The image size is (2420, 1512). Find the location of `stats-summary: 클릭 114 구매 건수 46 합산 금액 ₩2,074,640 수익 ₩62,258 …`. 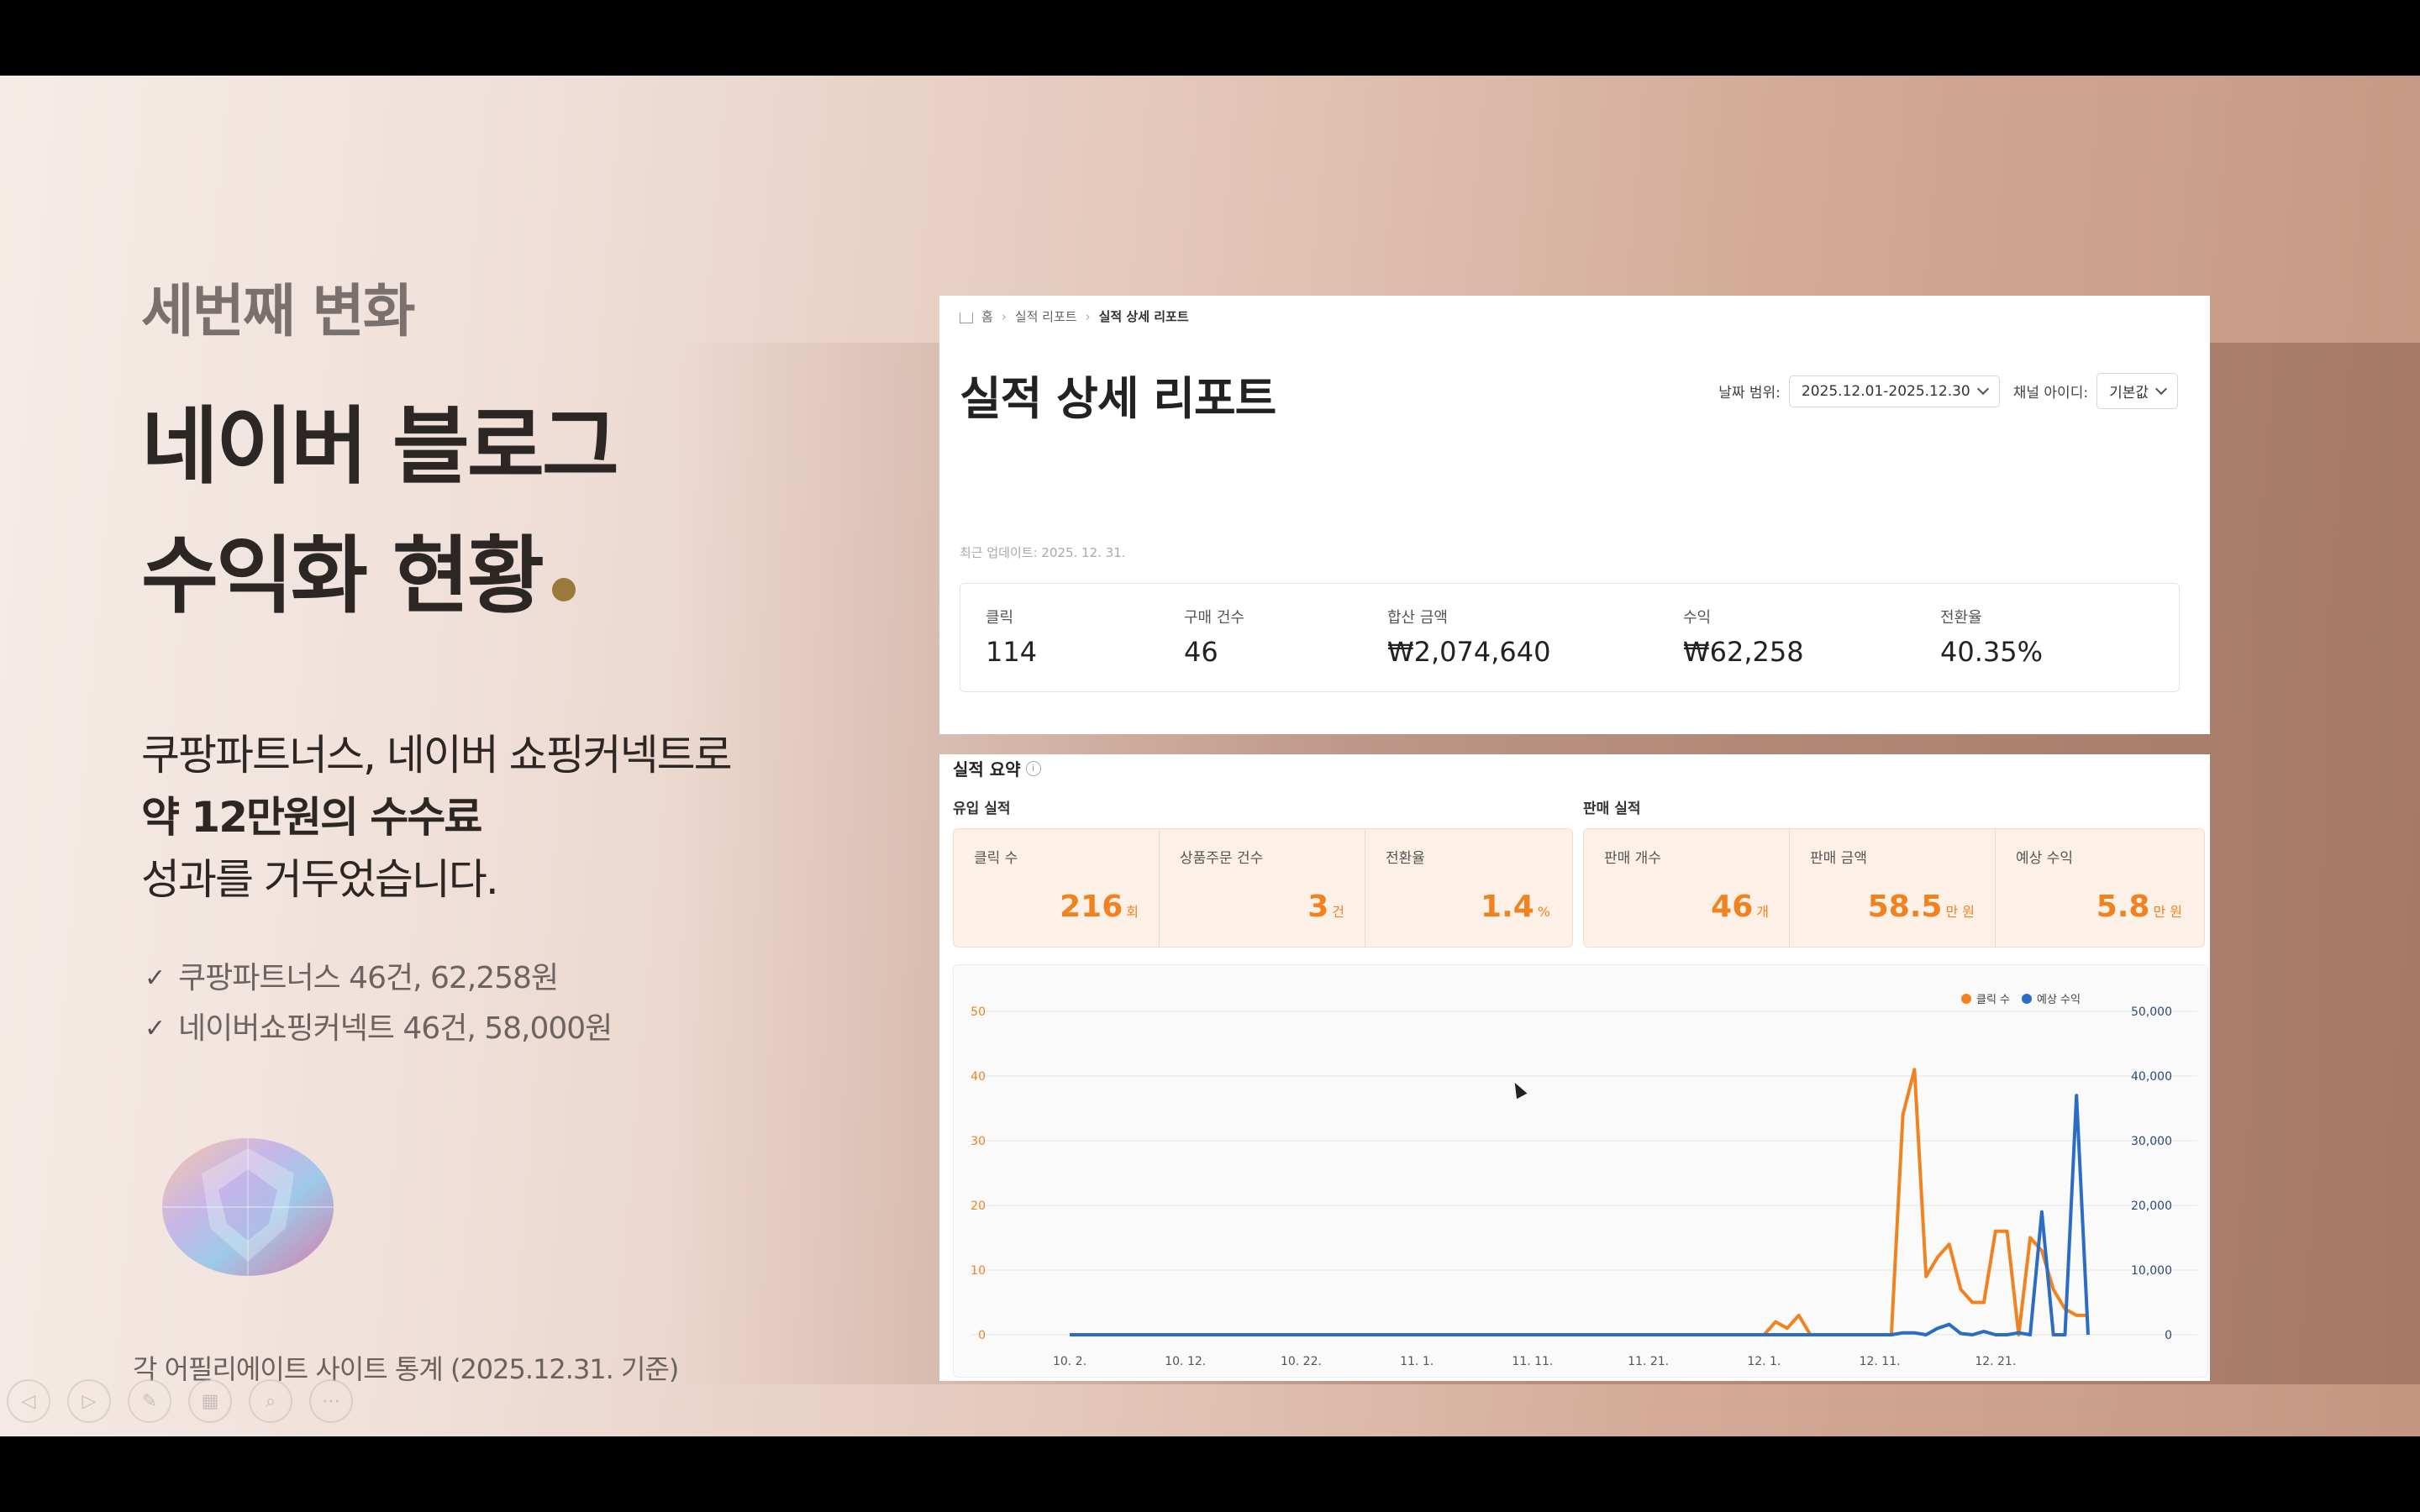

stats-summary: 클릭 114 구매 건수 46 합산 금액 ₩2,074,640 수익 ₩62,258 … is located at coordinates (1570, 637).